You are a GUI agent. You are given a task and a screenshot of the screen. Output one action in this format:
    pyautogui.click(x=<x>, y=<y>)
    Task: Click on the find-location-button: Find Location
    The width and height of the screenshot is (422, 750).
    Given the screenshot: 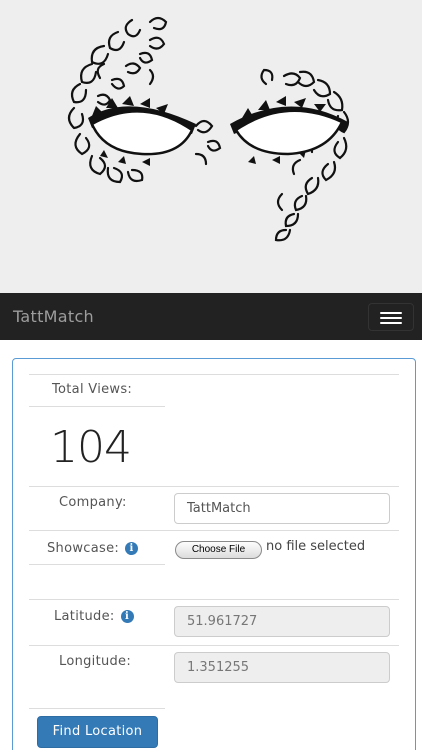 What is the action you would take?
    pyautogui.click(x=97, y=732)
    